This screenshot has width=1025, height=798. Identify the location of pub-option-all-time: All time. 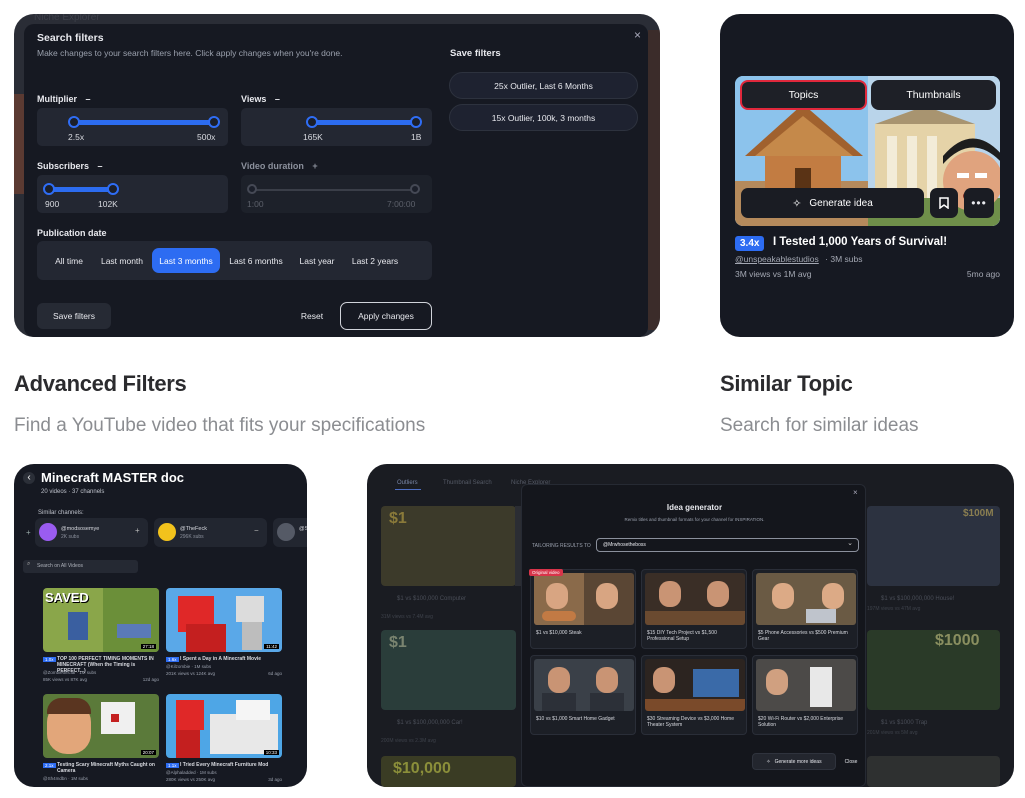
(69, 260).